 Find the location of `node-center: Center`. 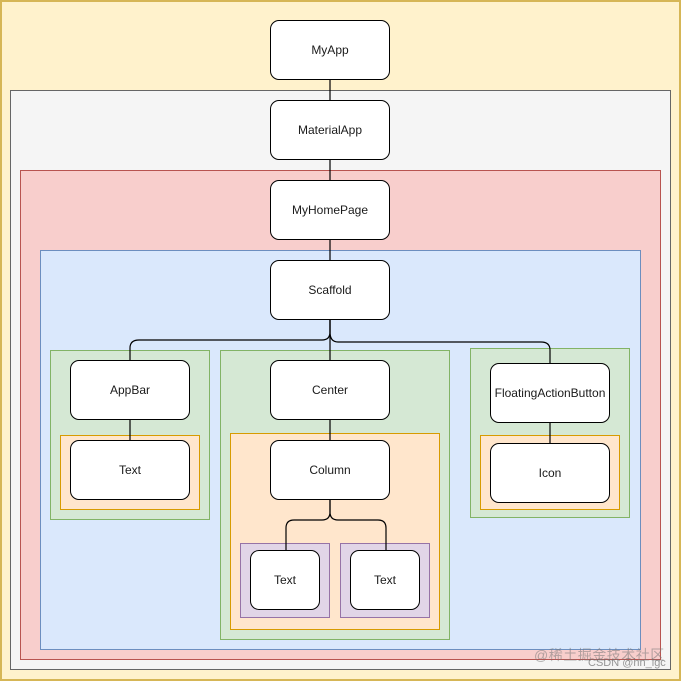

node-center: Center is located at coordinates (330, 390).